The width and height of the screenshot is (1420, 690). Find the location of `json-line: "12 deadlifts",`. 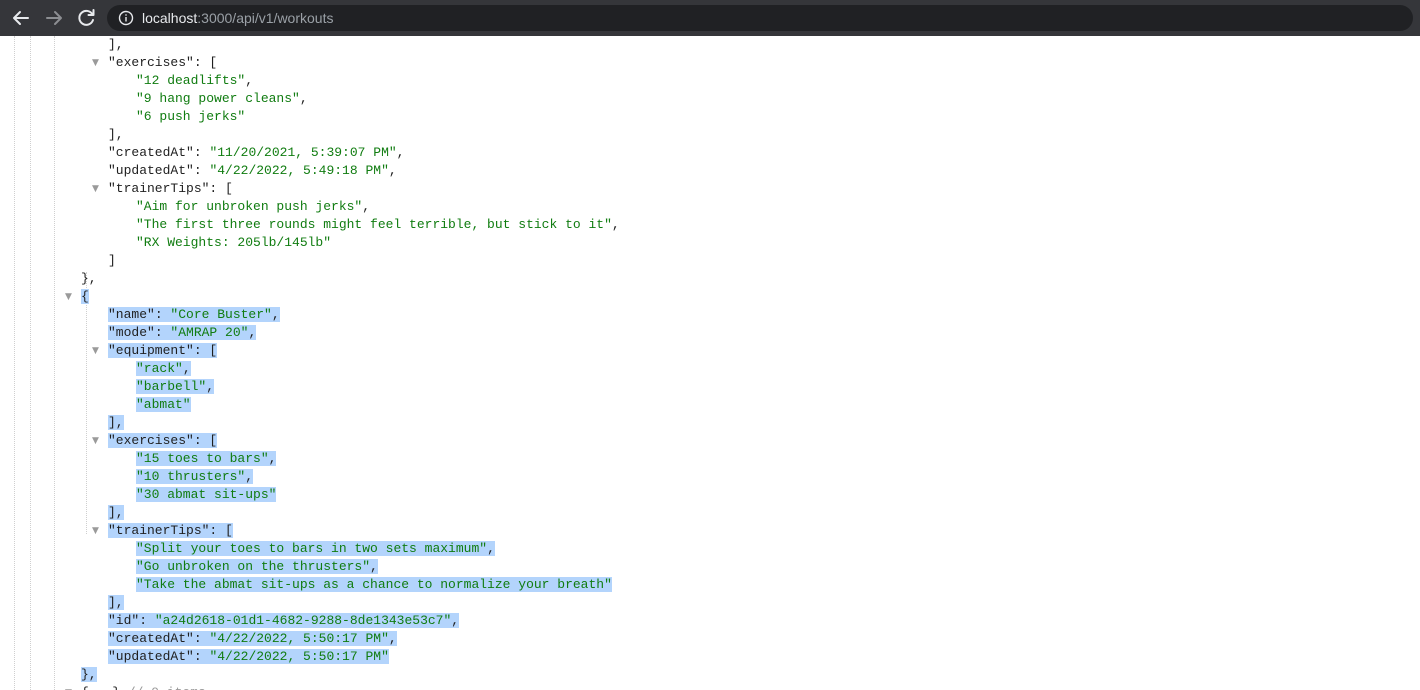

json-line: "12 deadlifts", is located at coordinates (194, 81).